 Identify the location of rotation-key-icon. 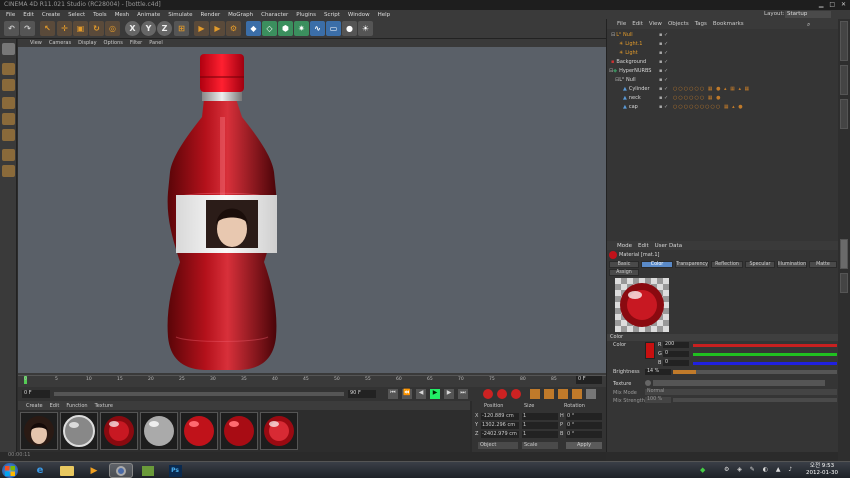
(563, 394).